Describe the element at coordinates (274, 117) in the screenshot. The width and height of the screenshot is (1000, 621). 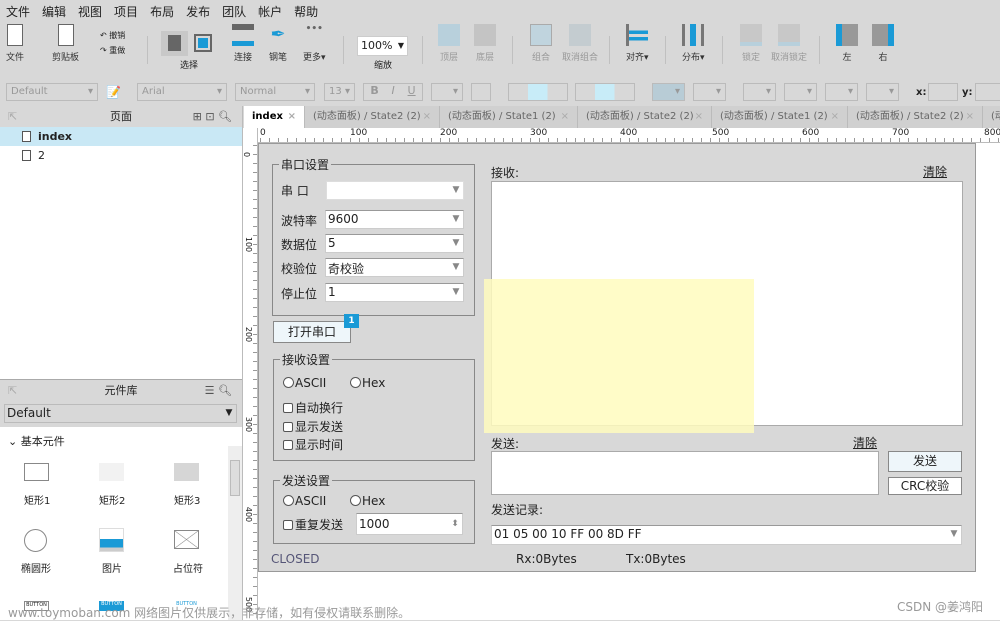
I see `tab-index: index ×` at that location.